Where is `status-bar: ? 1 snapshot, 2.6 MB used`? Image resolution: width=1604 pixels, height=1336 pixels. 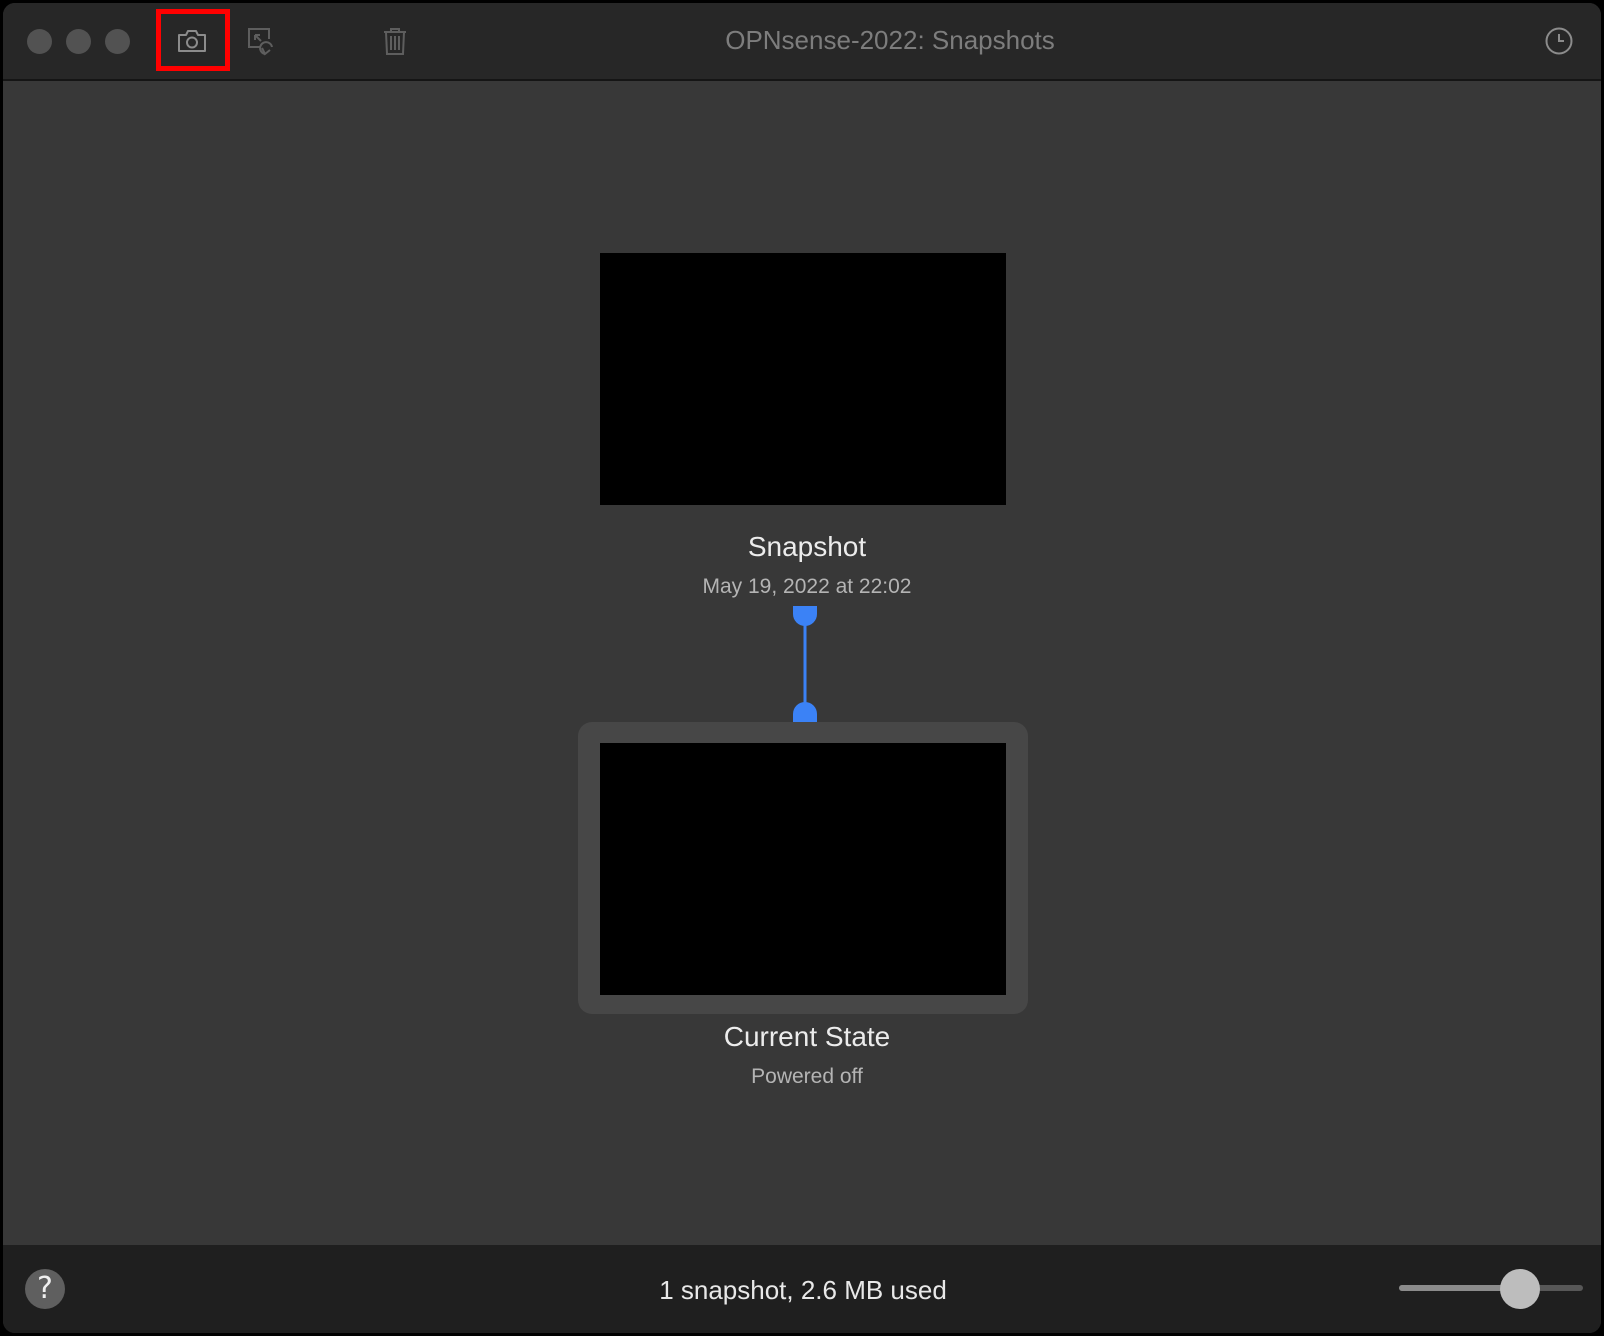
status-bar: ? 1 snapshot, 2.6 MB used is located at coordinates (802, 1289).